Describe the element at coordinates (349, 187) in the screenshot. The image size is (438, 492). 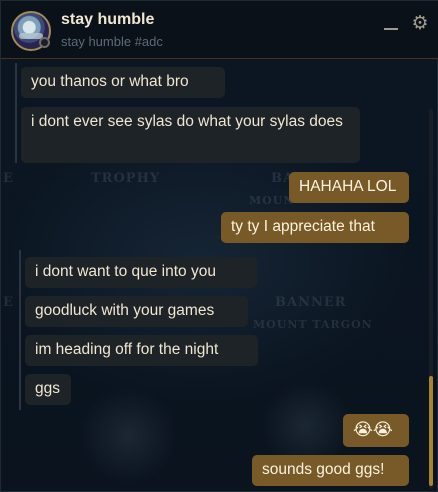
I see `message-bubble: HAHAHA LOL` at that location.